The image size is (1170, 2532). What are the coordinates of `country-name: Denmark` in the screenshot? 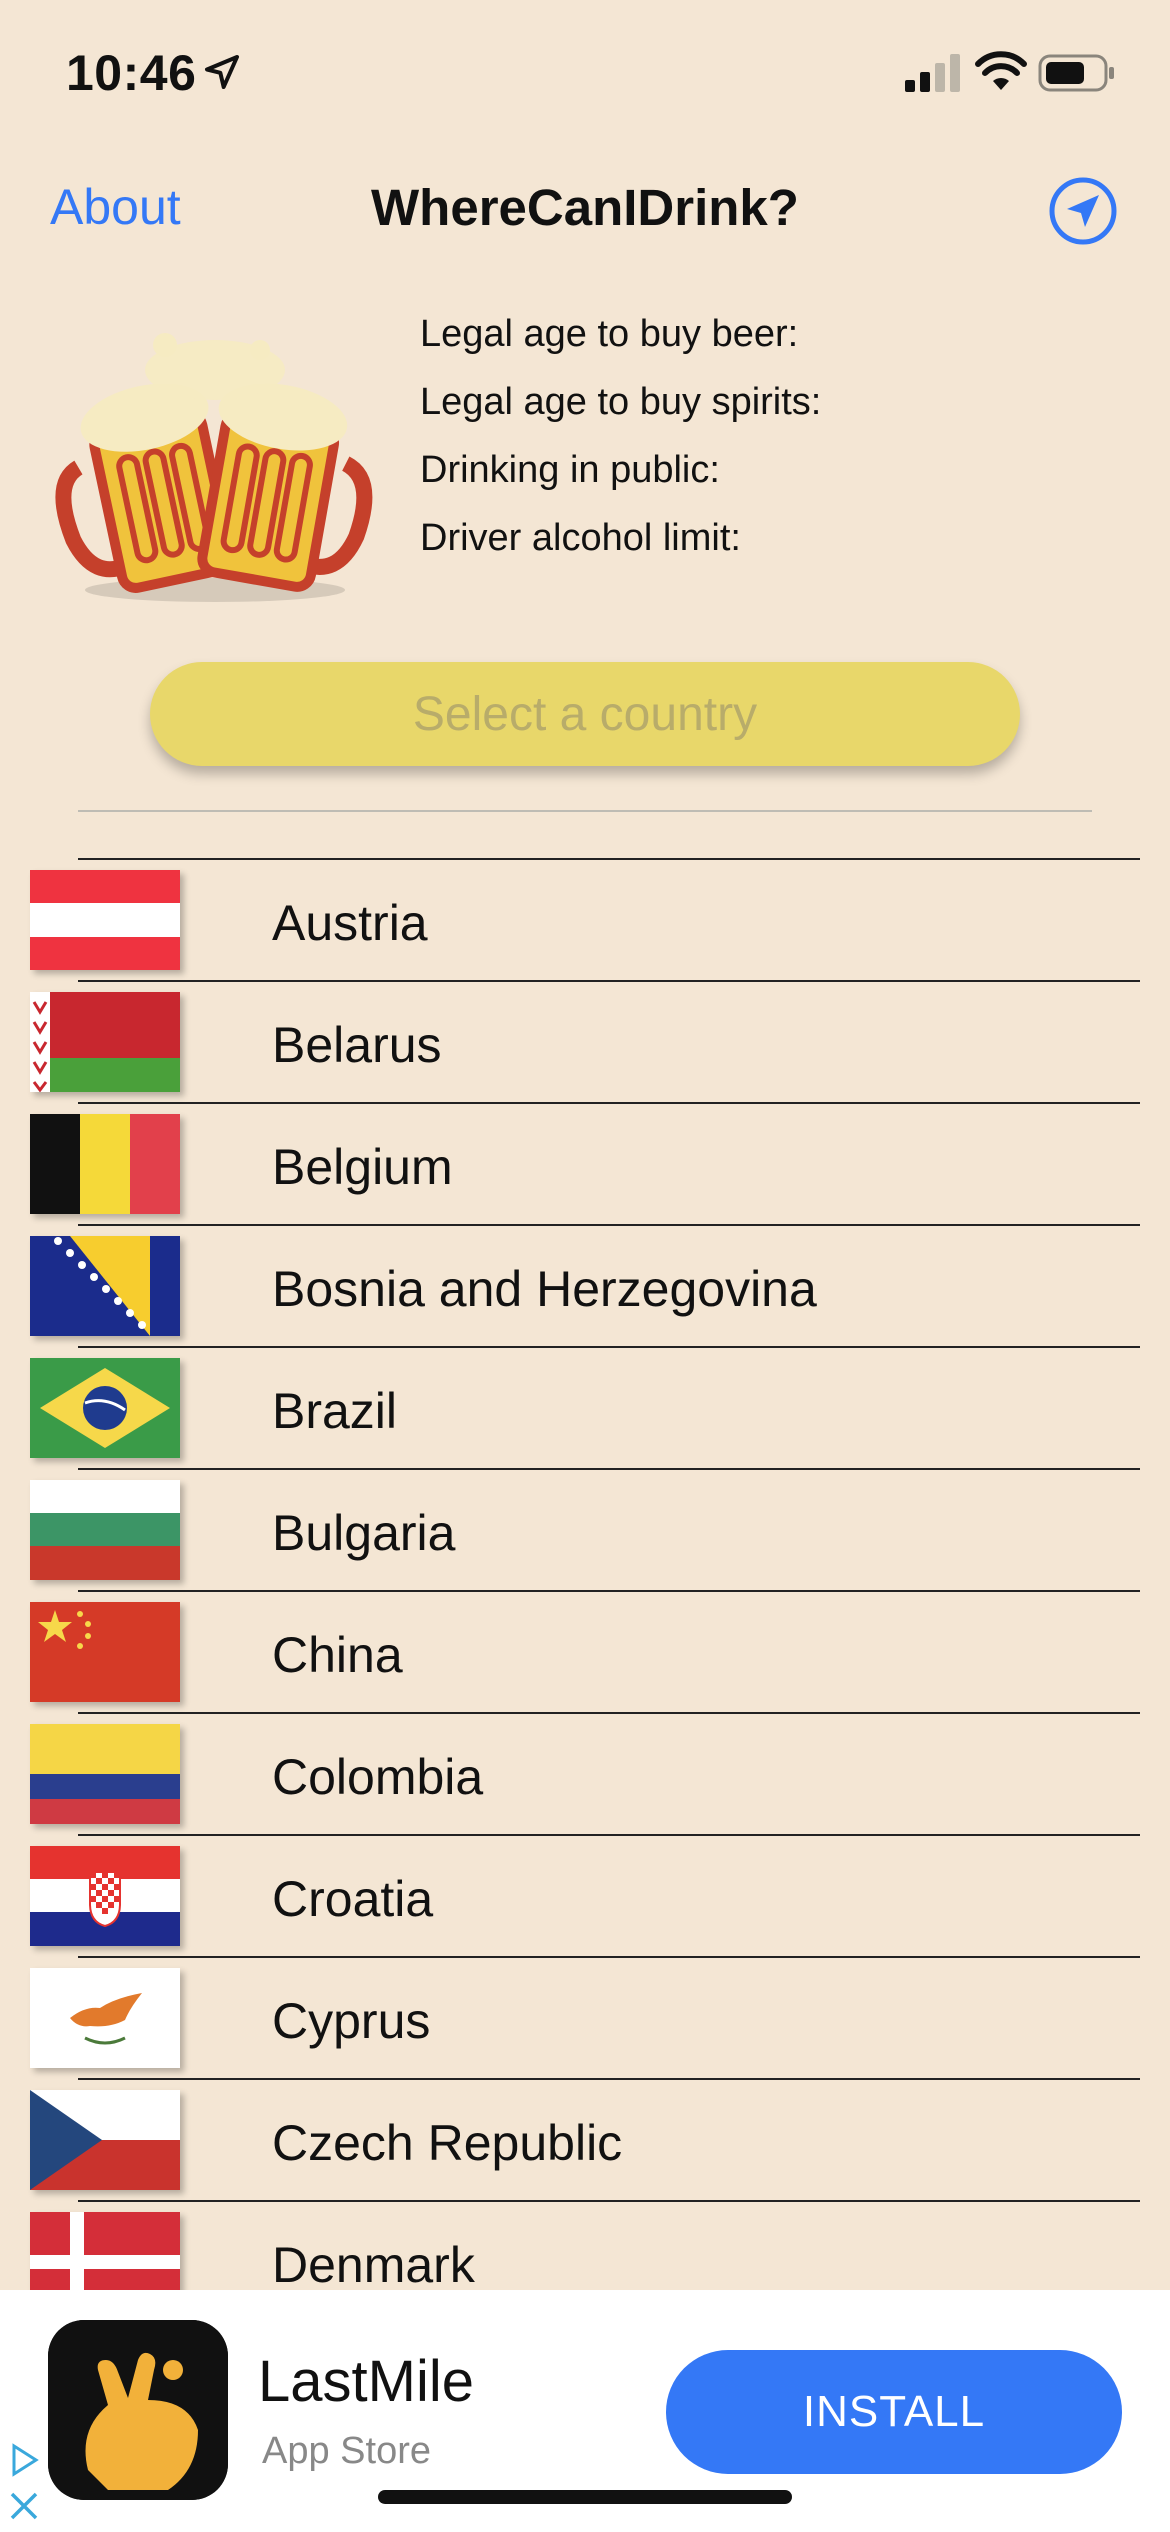 It's located at (373, 2263).